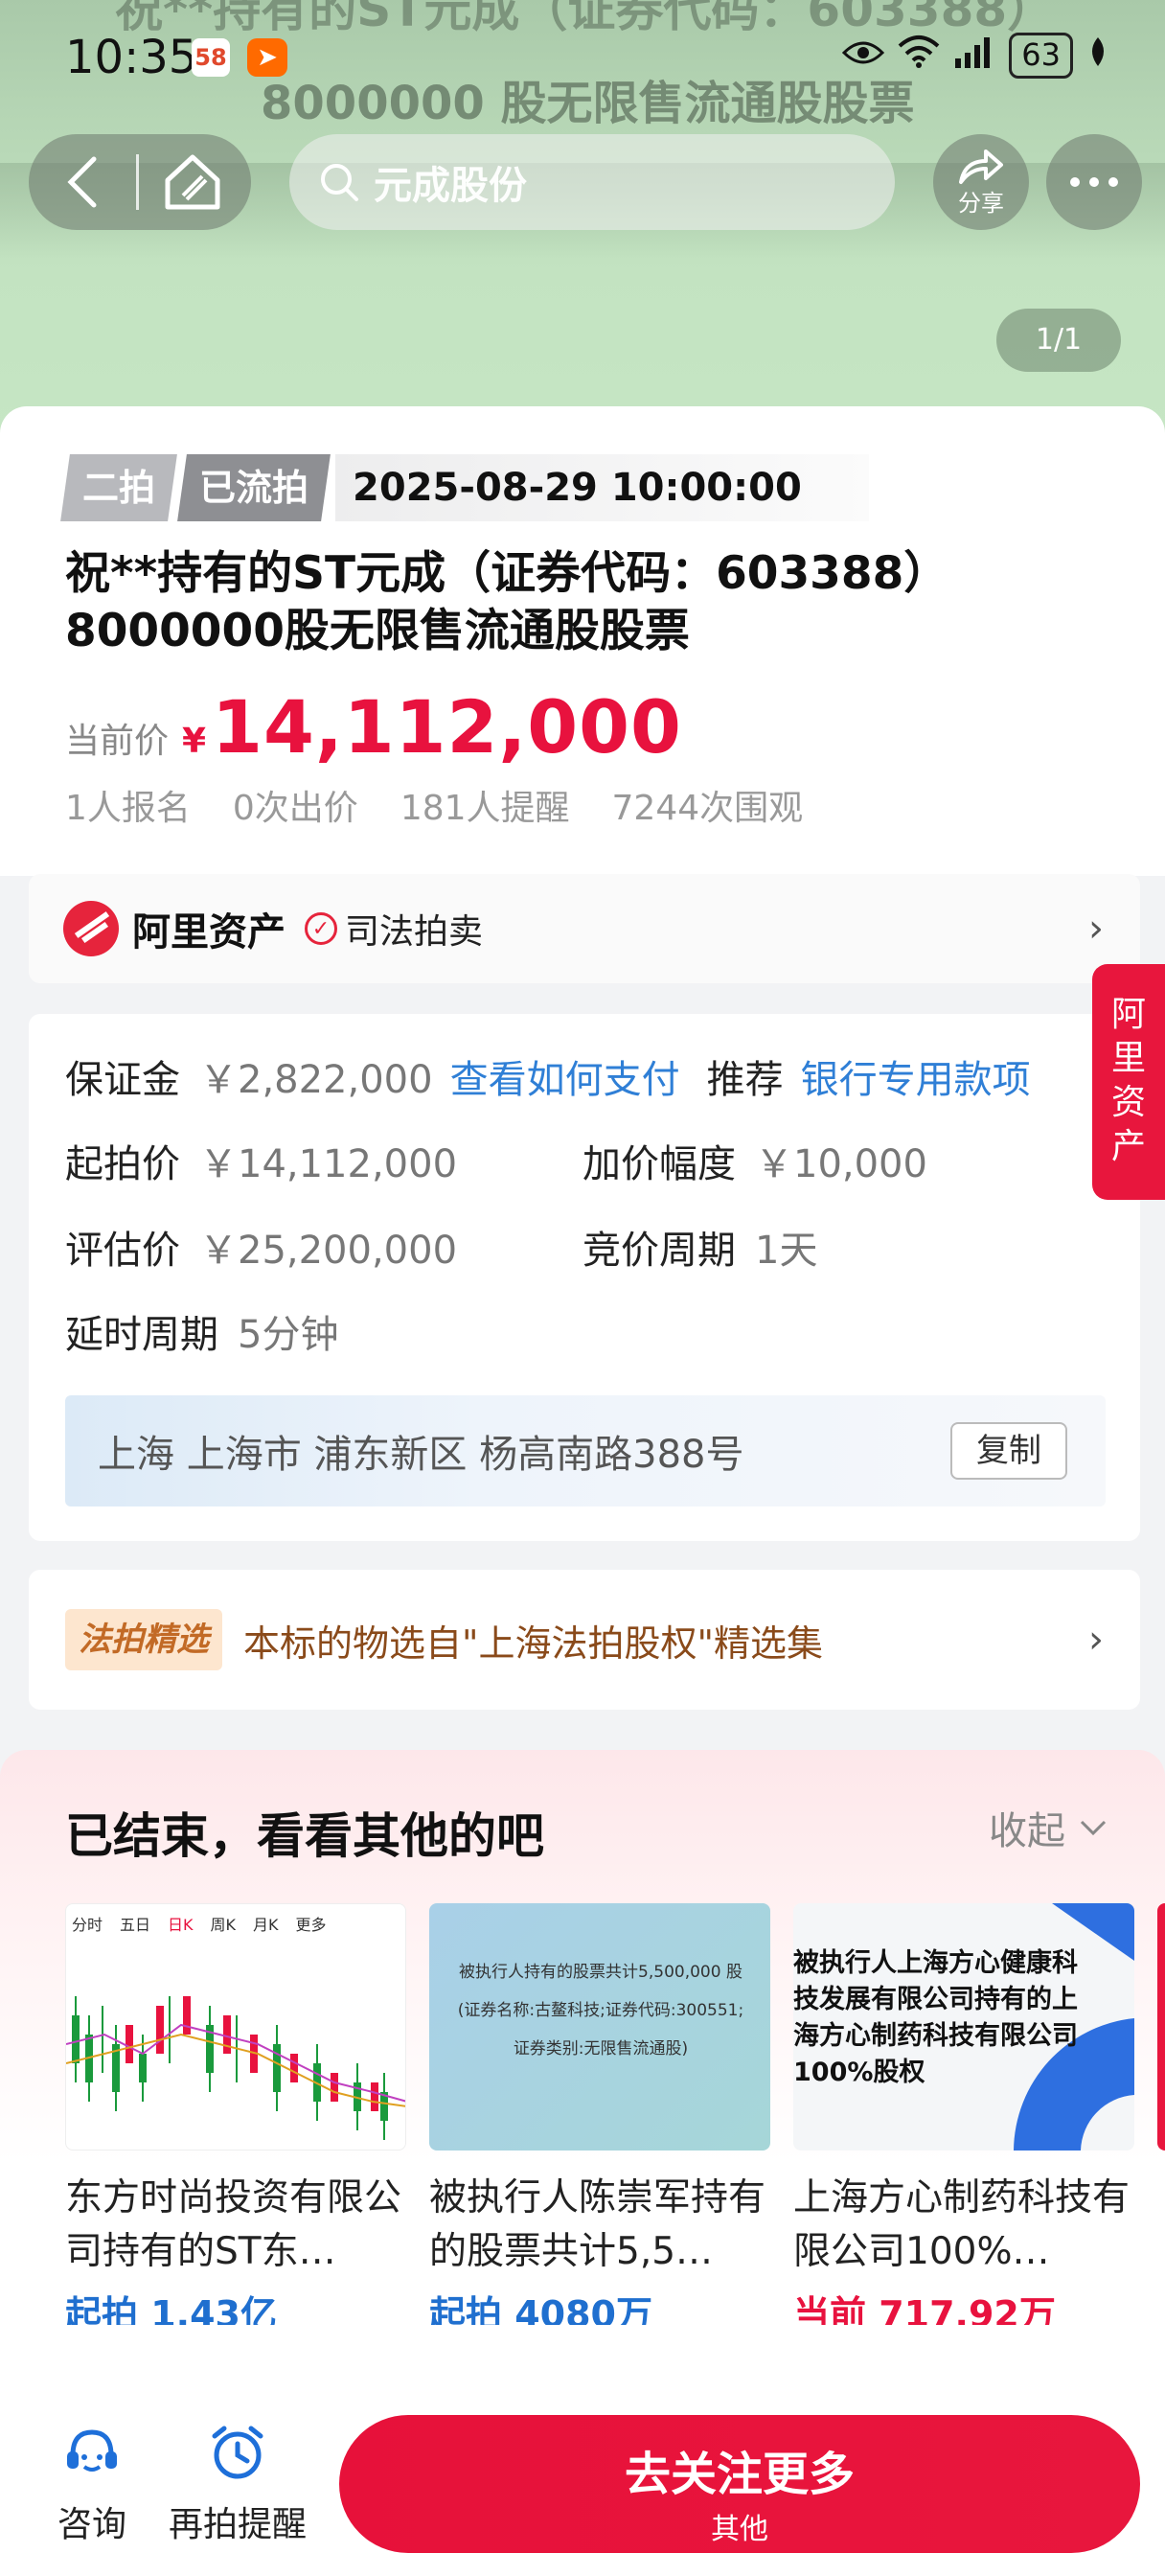  What do you see at coordinates (841, 1164) in the screenshot?
I see `increment-value: ￥10,000` at bounding box center [841, 1164].